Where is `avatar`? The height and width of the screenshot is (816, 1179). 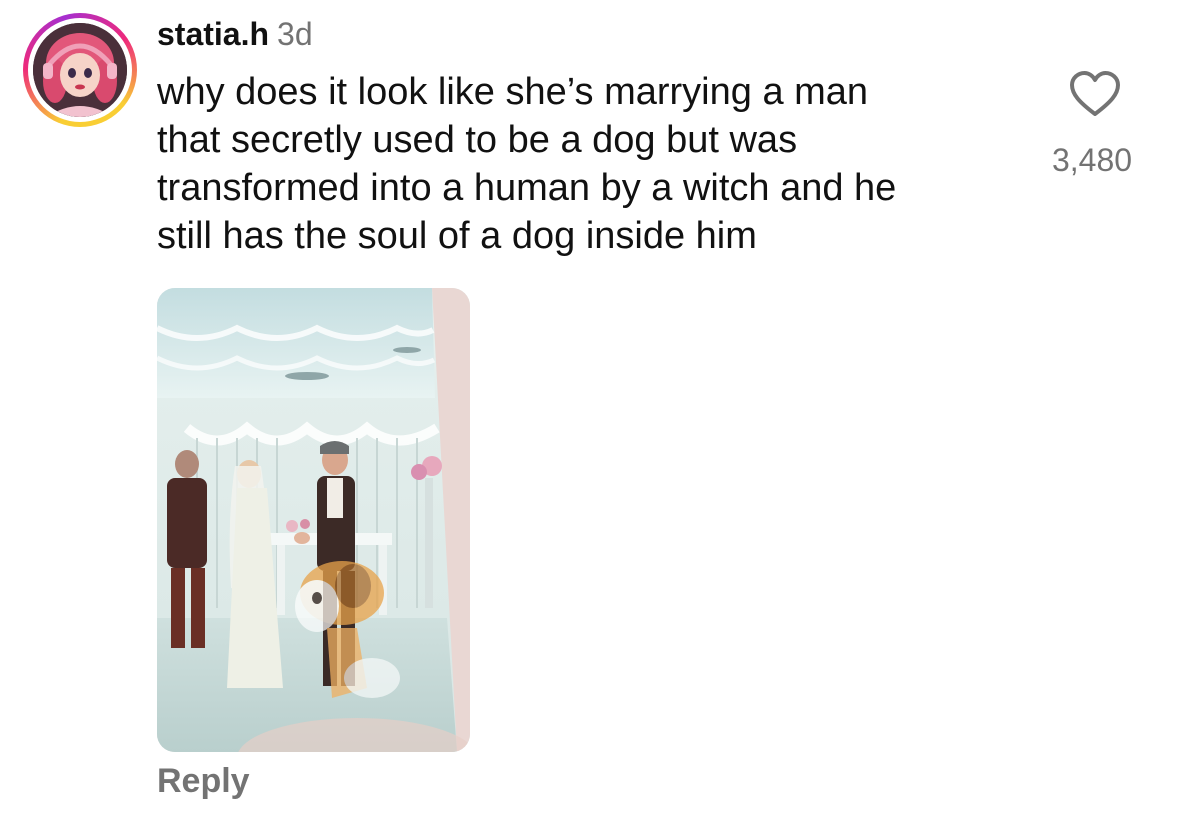 avatar is located at coordinates (80, 70).